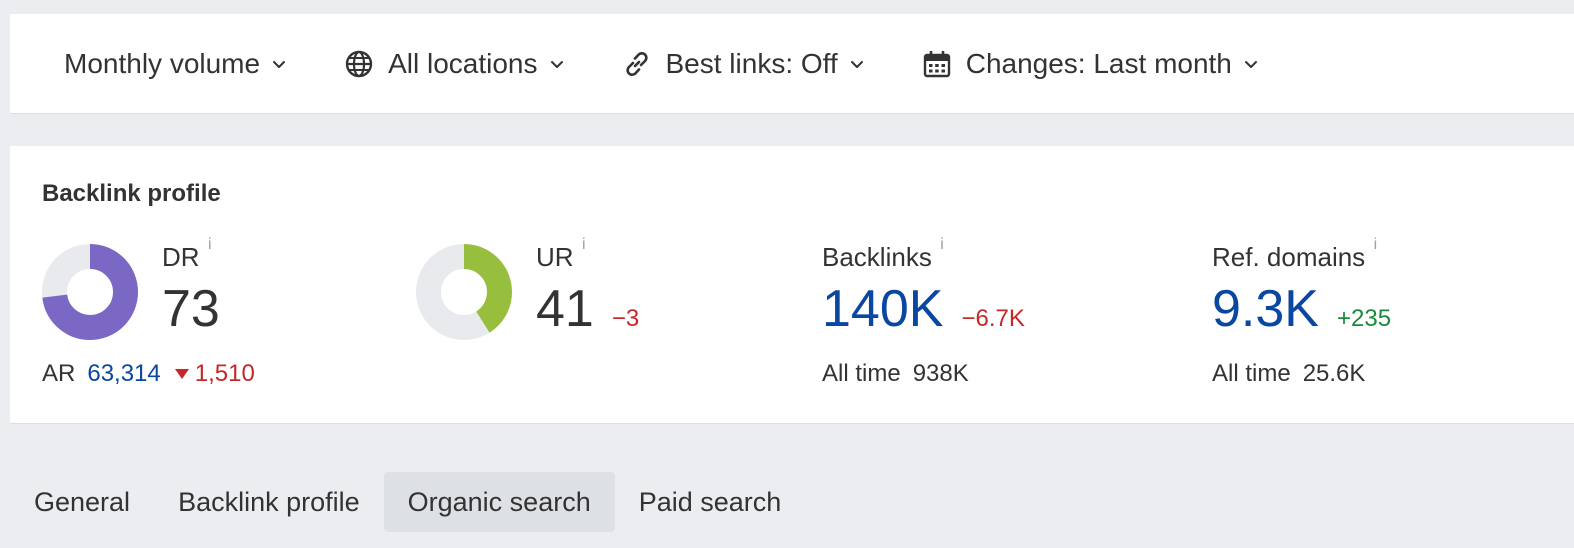 This screenshot has height=548, width=1574. What do you see at coordinates (1265, 309) in the screenshot?
I see `refdomains-value: 9.3K` at bounding box center [1265, 309].